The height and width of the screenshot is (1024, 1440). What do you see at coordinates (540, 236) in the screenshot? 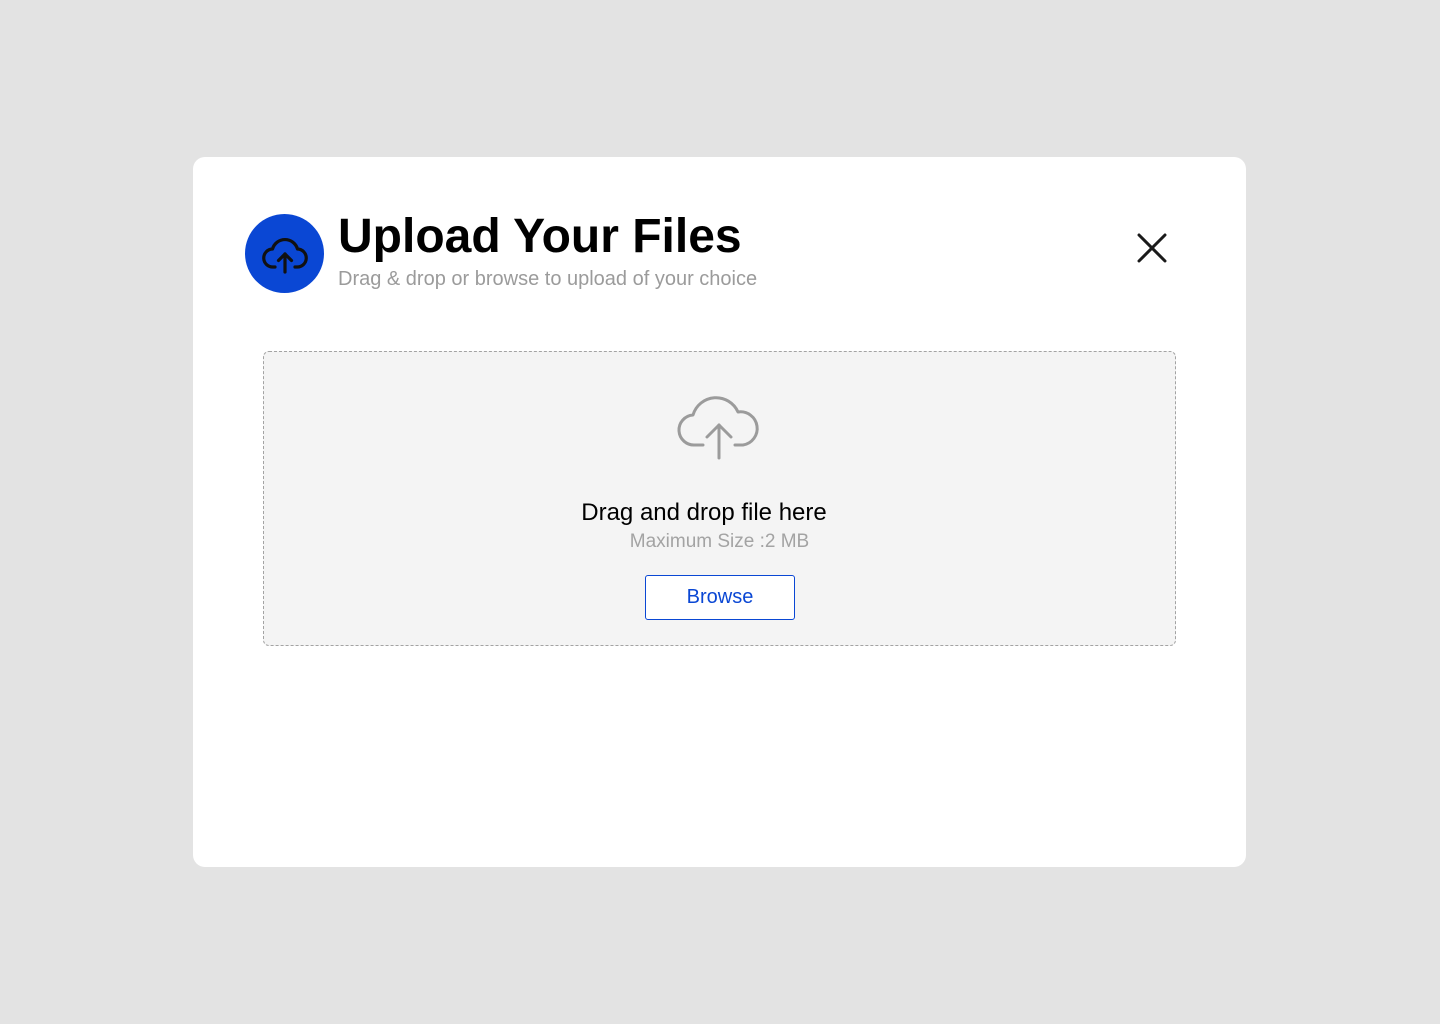
I see `modal-title: Upload Your Files` at bounding box center [540, 236].